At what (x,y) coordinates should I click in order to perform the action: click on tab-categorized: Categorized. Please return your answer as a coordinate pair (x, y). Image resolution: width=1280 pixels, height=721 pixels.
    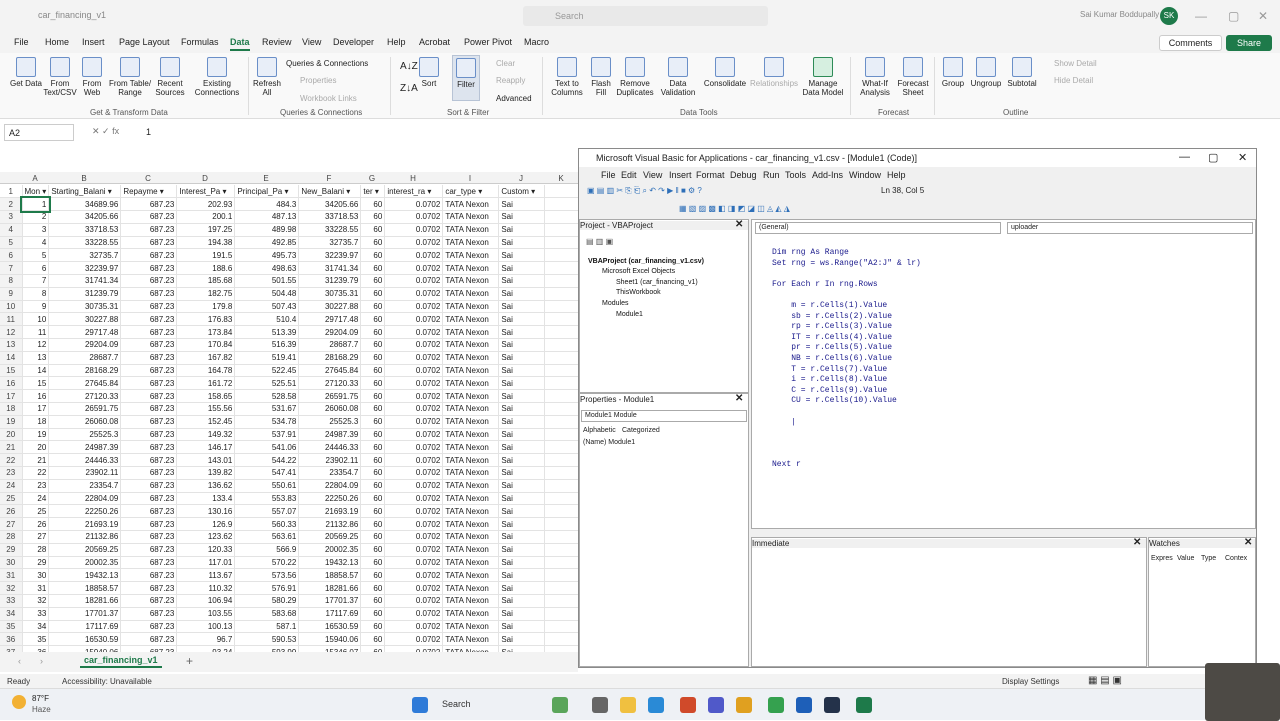
    Looking at the image, I should click on (641, 430).